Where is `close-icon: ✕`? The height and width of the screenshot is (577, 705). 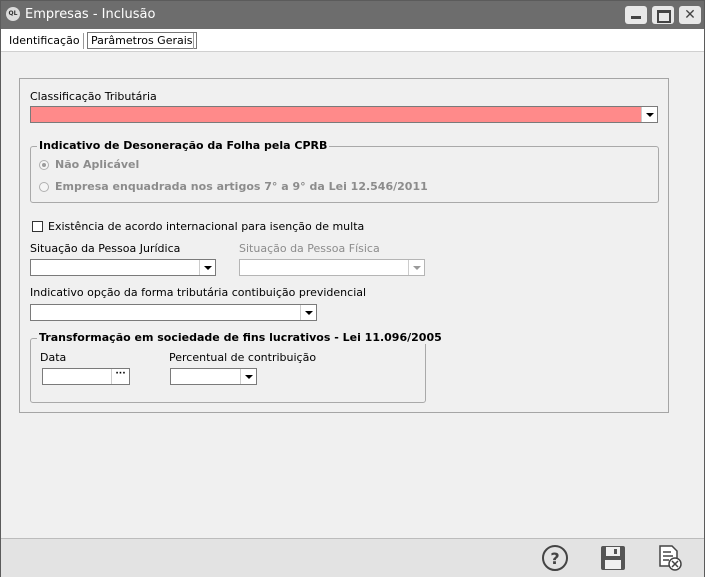 close-icon: ✕ is located at coordinates (690, 15).